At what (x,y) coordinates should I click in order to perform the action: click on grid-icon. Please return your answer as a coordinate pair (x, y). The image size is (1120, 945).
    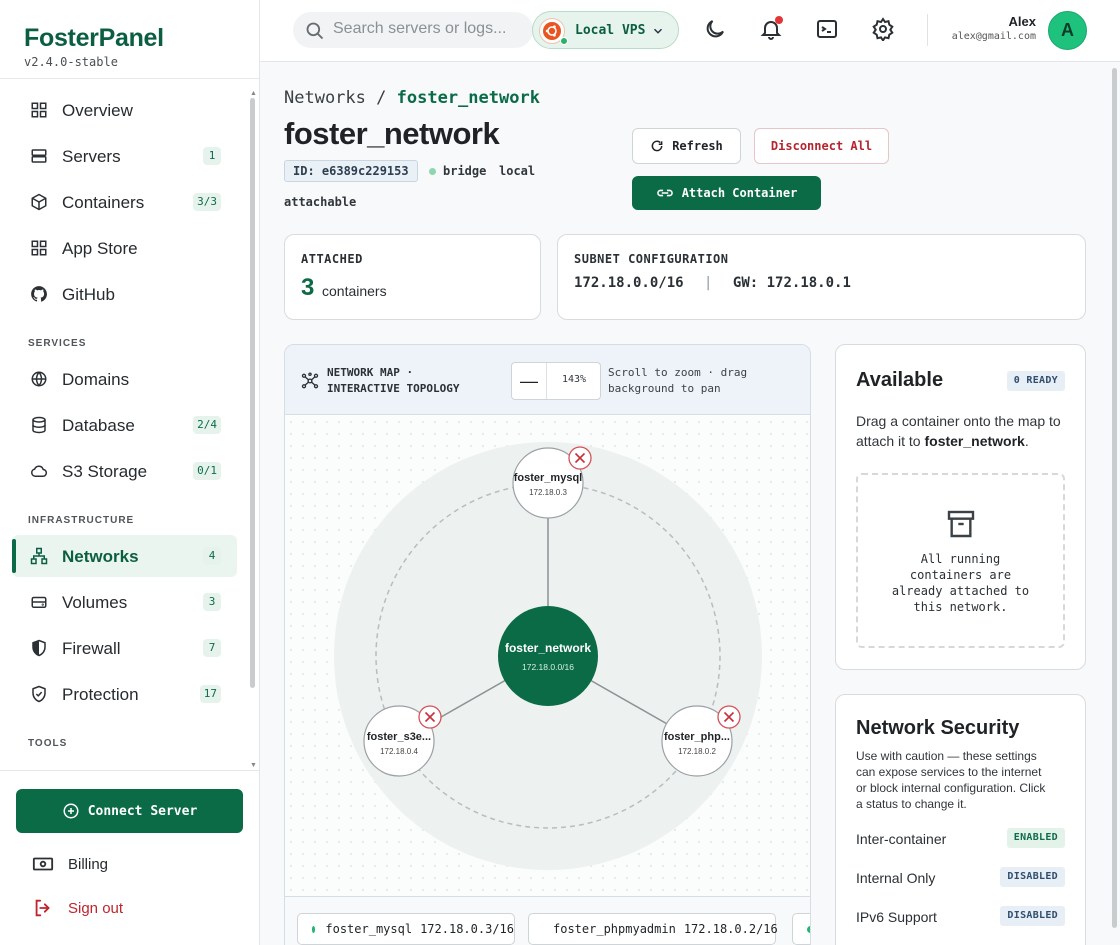
    Looking at the image, I should click on (39, 110).